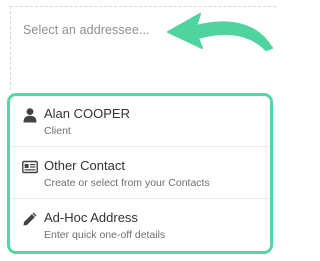  Describe the element at coordinates (87, 113) in the screenshot. I see `option-client-title: Alan COOPER` at that location.